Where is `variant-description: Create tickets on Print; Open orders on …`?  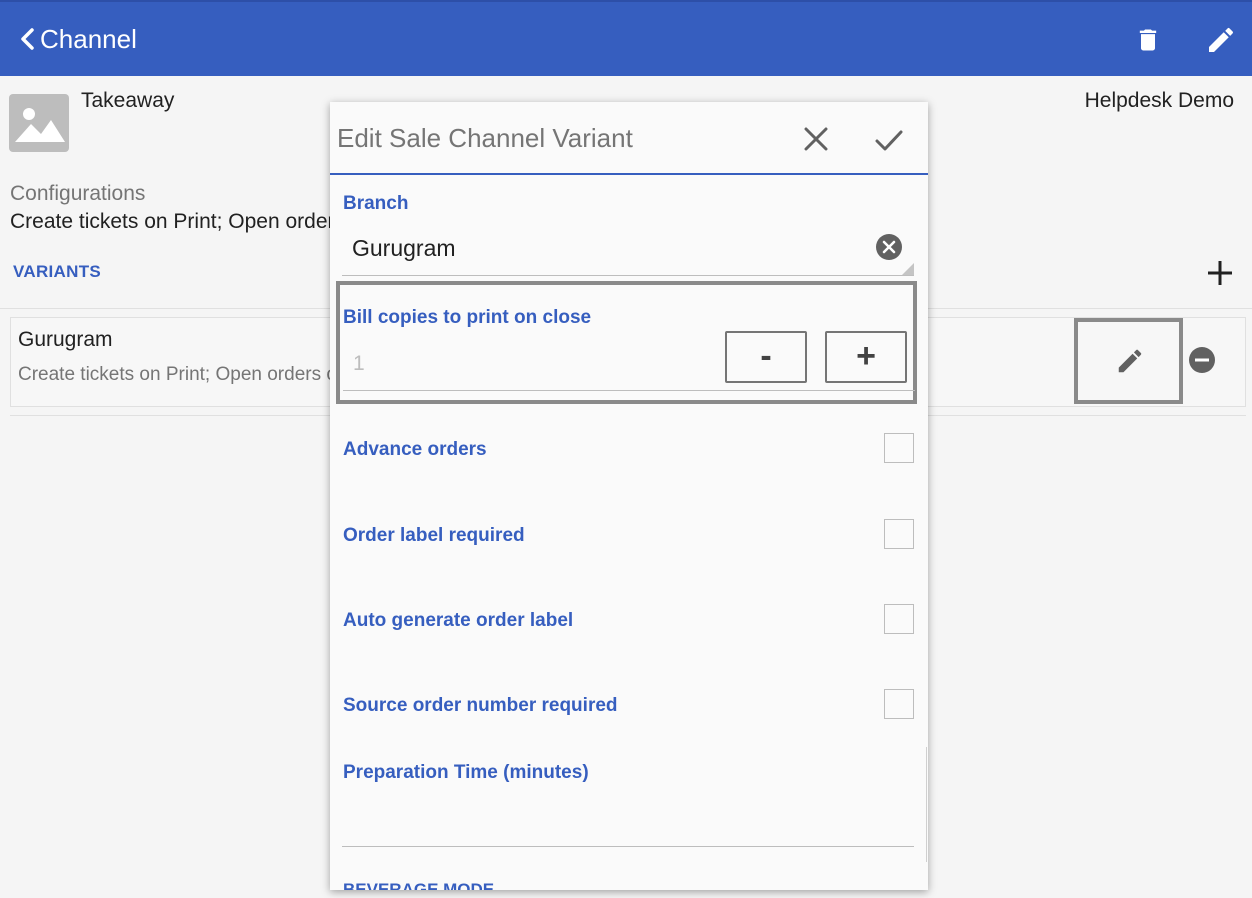
variant-description: Create tickets on Print; Open orders on … is located at coordinates (174, 374).